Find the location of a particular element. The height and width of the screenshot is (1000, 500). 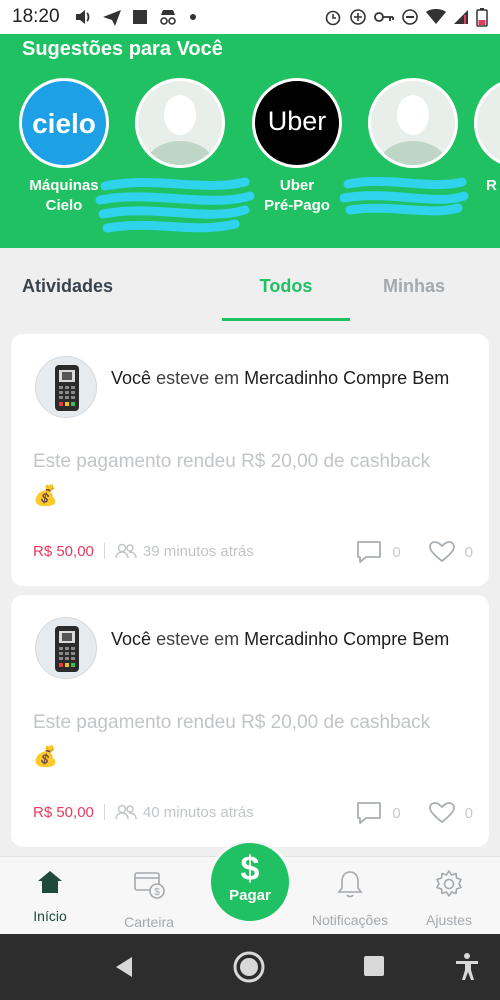

nav-home: Início is located at coordinates (50, 896).